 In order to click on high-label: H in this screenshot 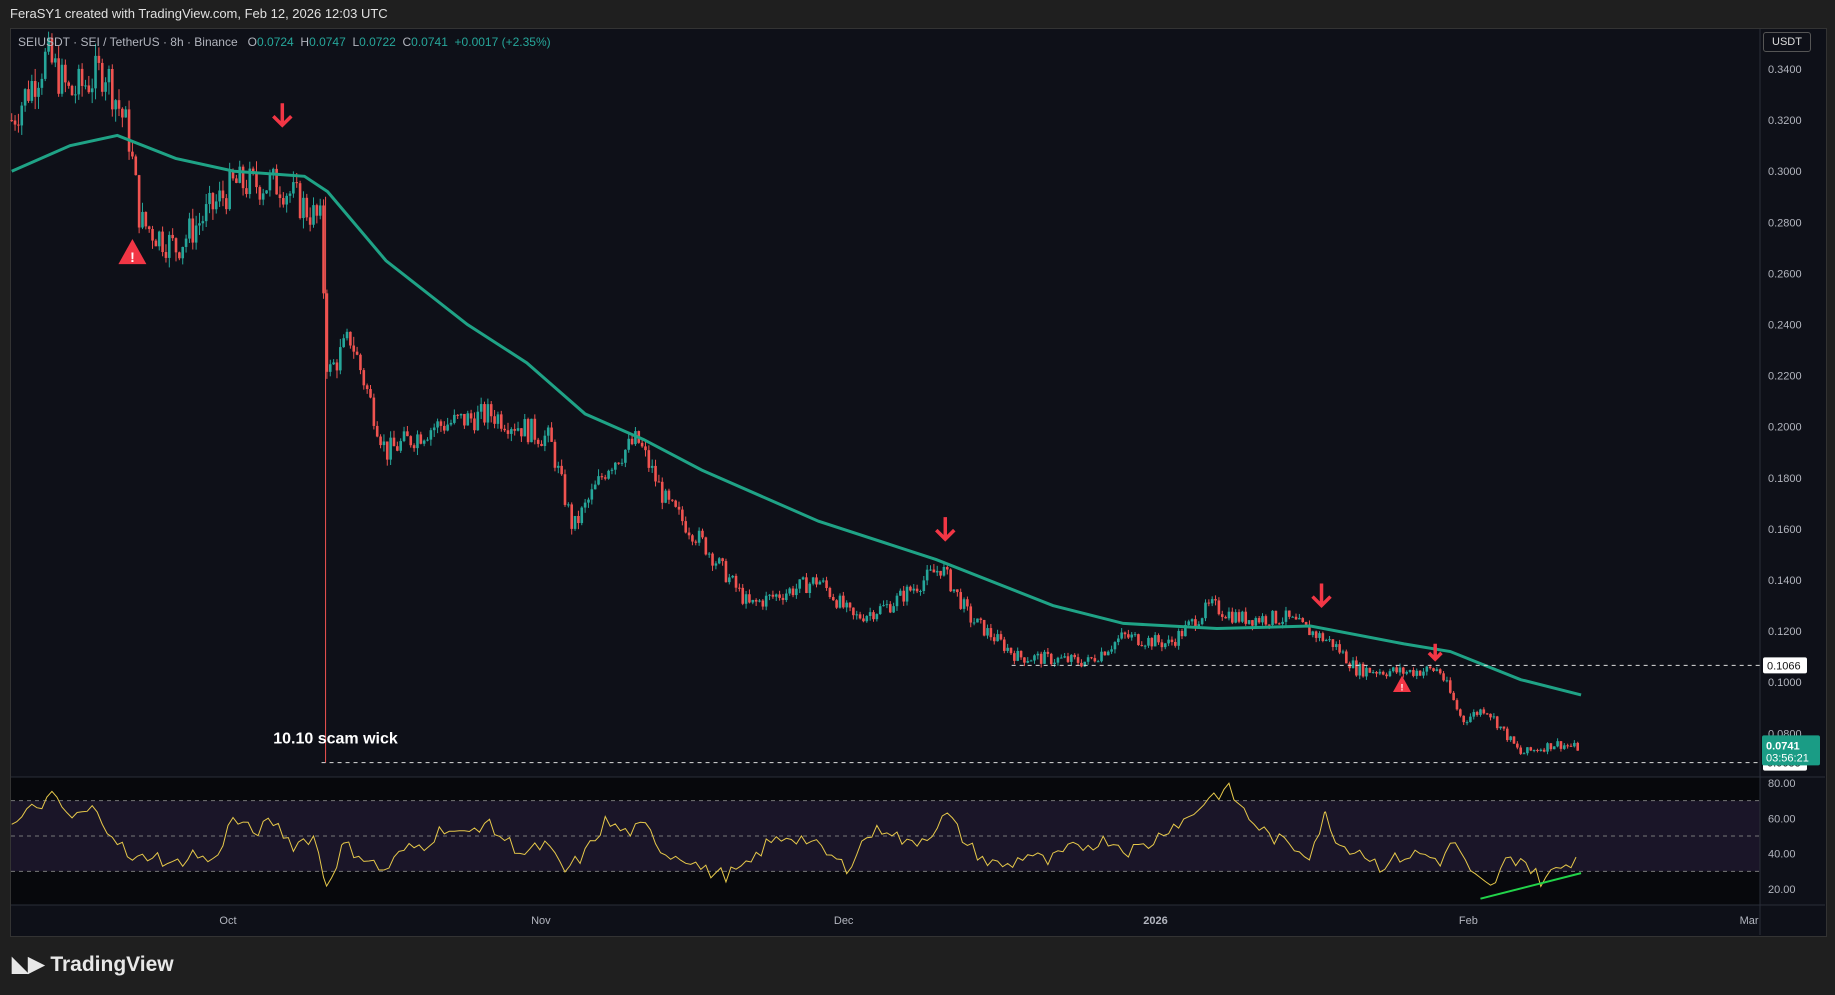, I will do `click(305, 42)`.